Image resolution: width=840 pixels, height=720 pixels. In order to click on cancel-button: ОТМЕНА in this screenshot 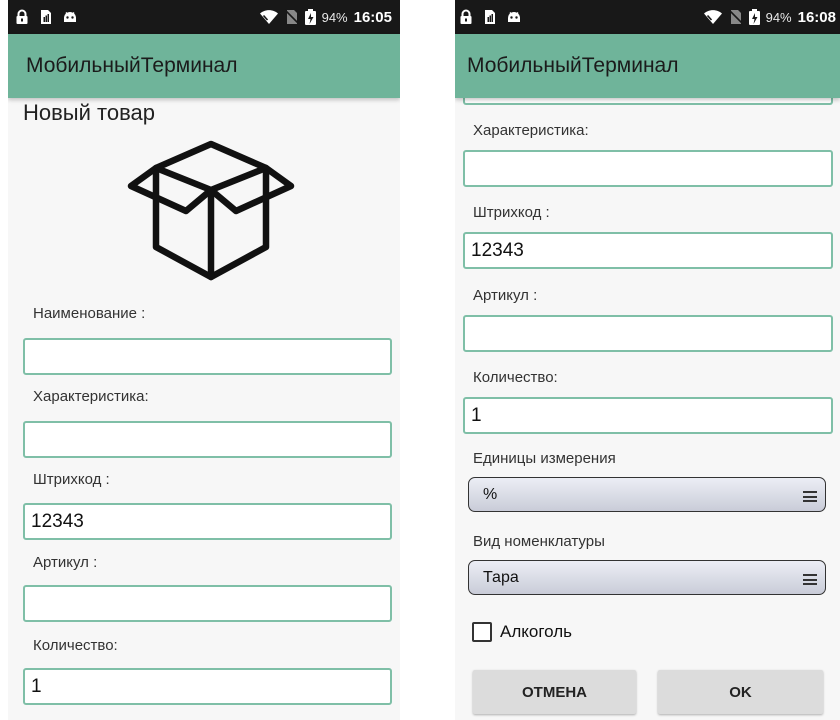, I will do `click(554, 692)`.